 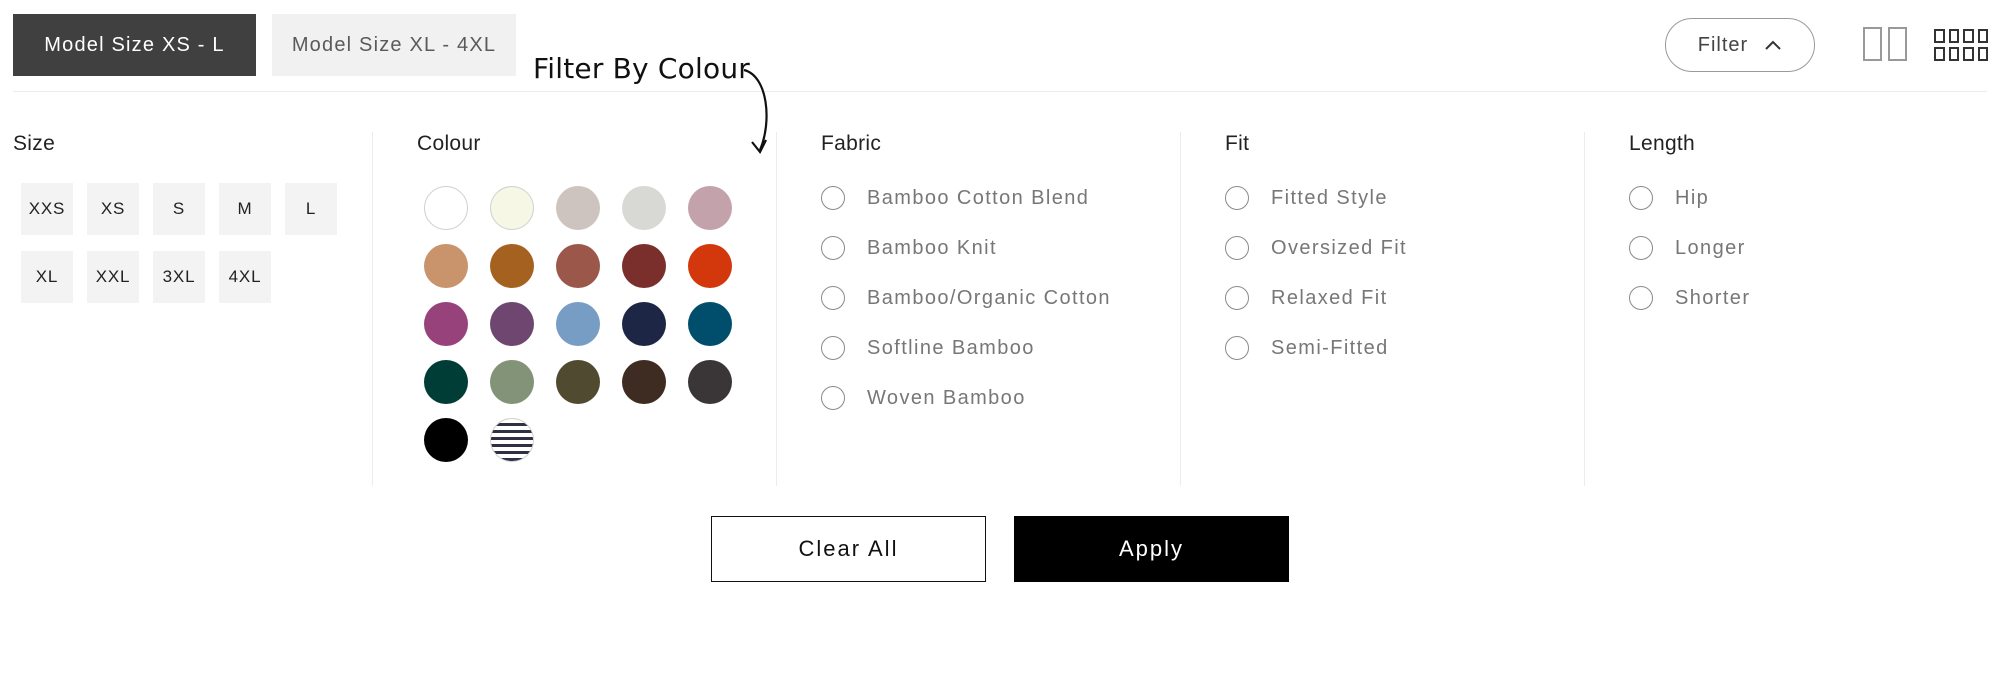 I want to click on two-column-view-icon, so click(x=1885, y=44).